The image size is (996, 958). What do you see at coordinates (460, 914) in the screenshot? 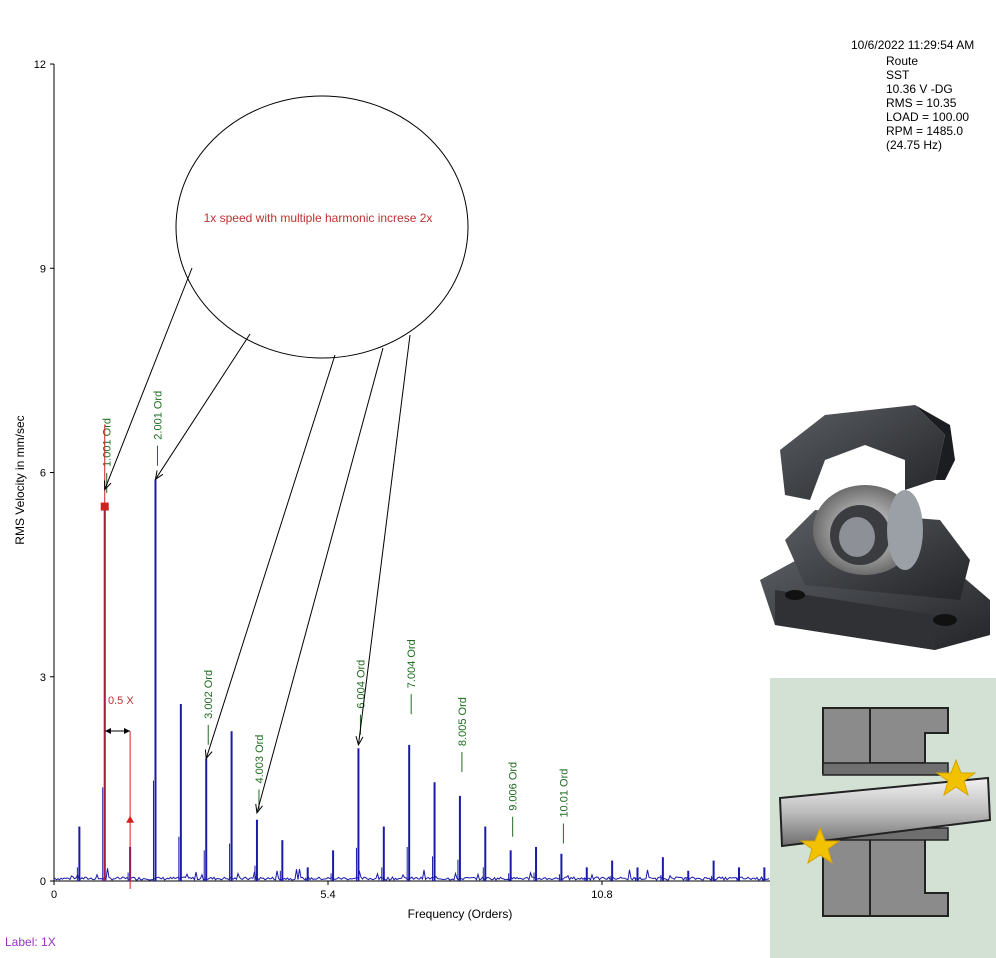
I see `x-axis-label: Frequency (Orders)` at bounding box center [460, 914].